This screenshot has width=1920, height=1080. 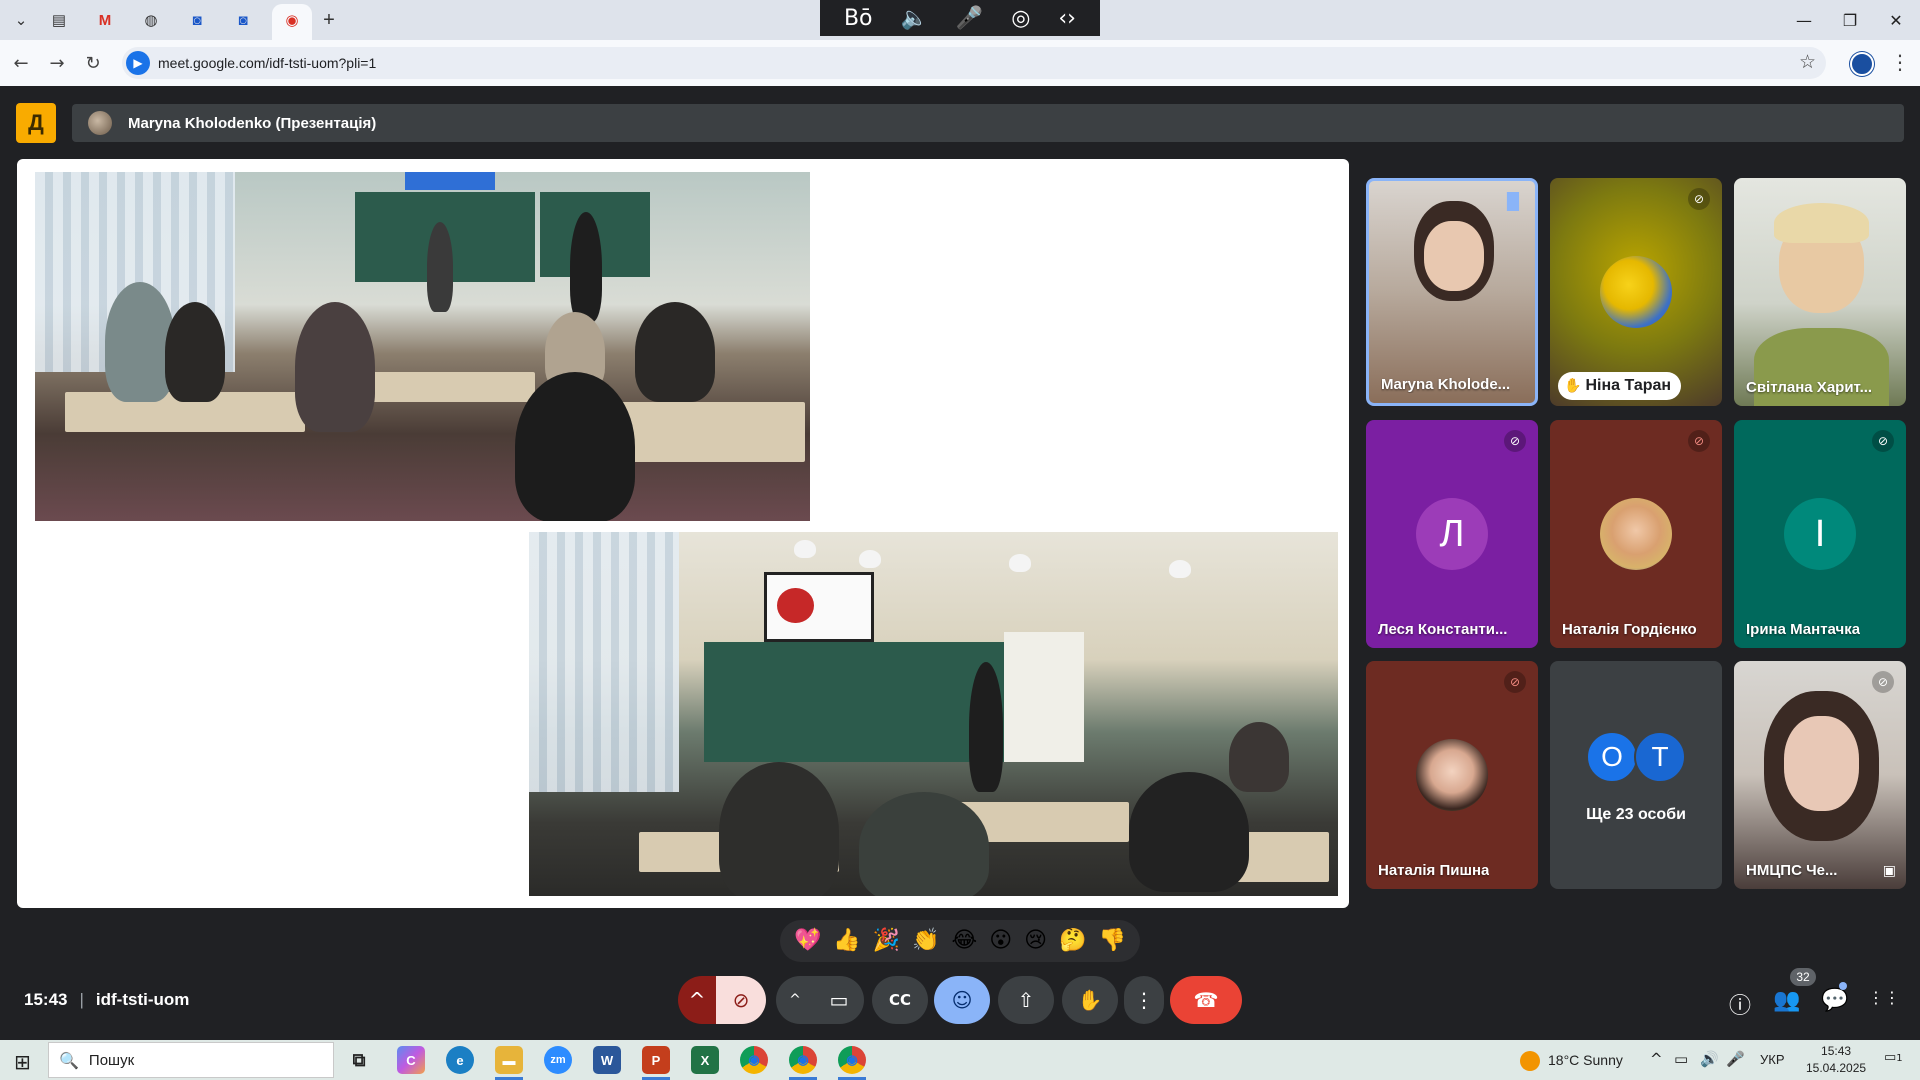 I want to click on chrome-icon: ◉, so click(x=754, y=1060).